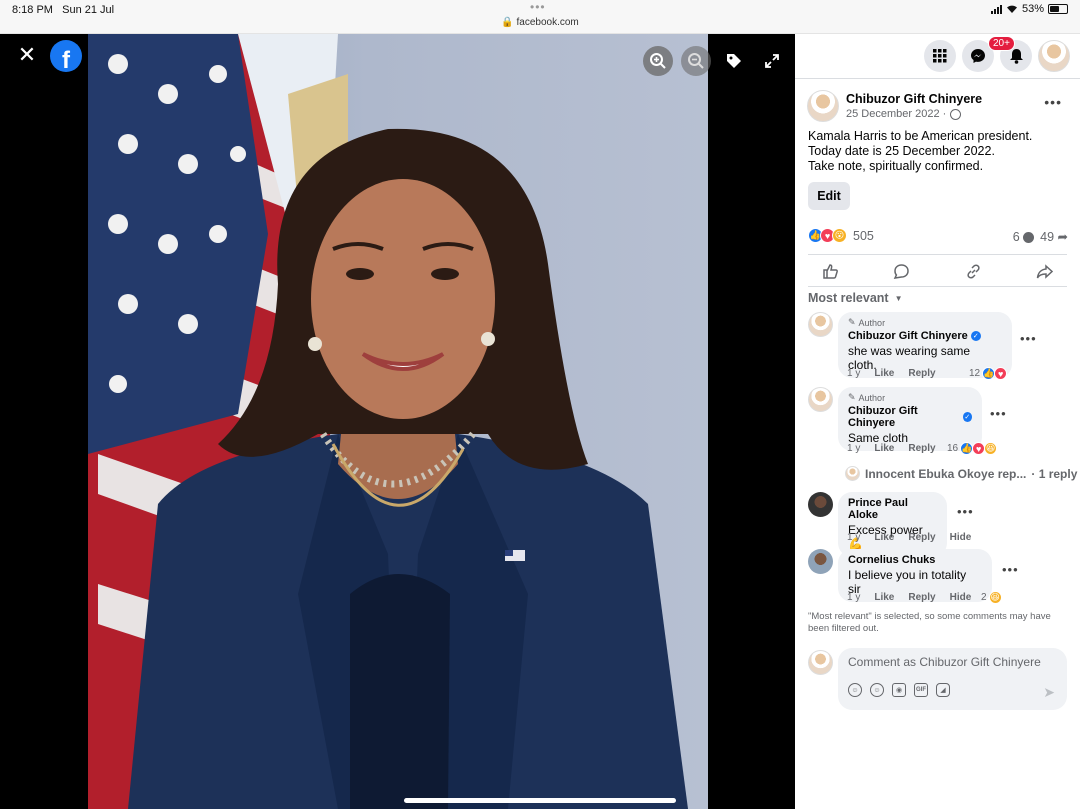 The width and height of the screenshot is (1080, 809). What do you see at coordinates (973, 271) in the screenshot?
I see `copy-link-button` at bounding box center [973, 271].